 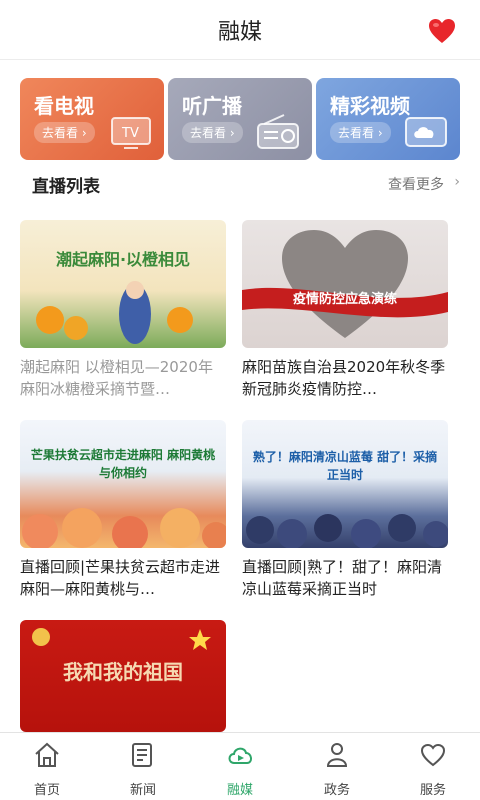 I want to click on tv-icon: TV, so click(x=131, y=133).